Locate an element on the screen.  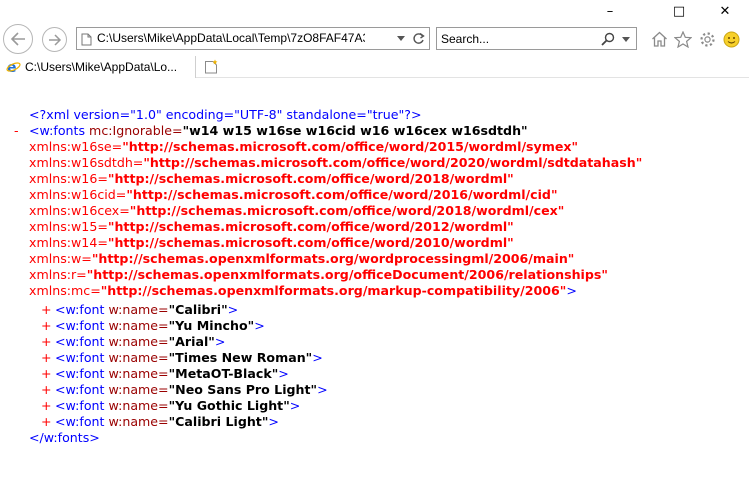
back-arrow-icon is located at coordinates (17, 39).